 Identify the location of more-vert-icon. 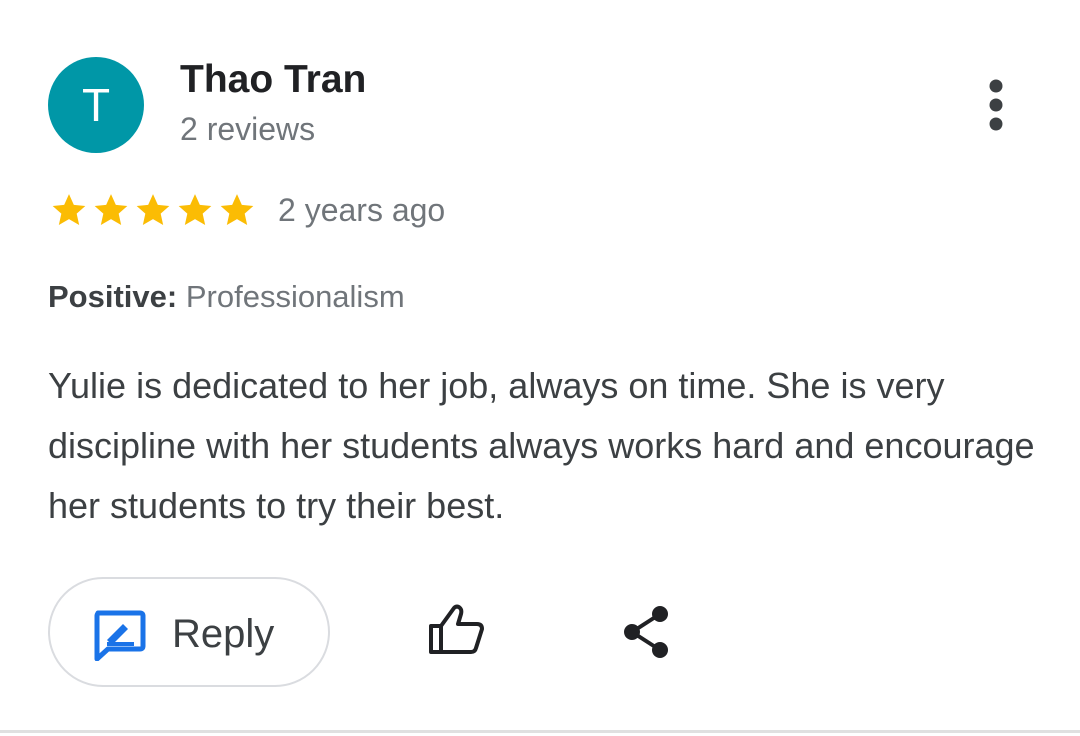
(996, 105).